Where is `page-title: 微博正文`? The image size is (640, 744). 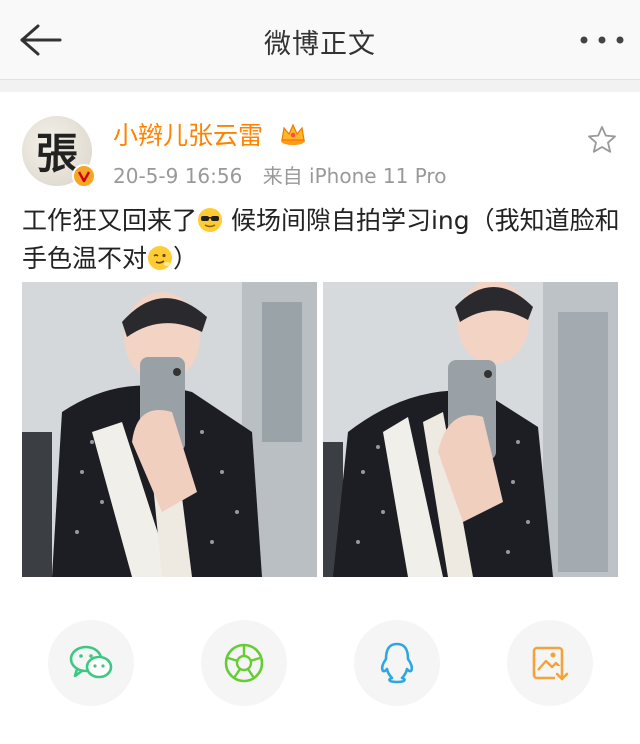 page-title: 微博正文 is located at coordinates (320, 44).